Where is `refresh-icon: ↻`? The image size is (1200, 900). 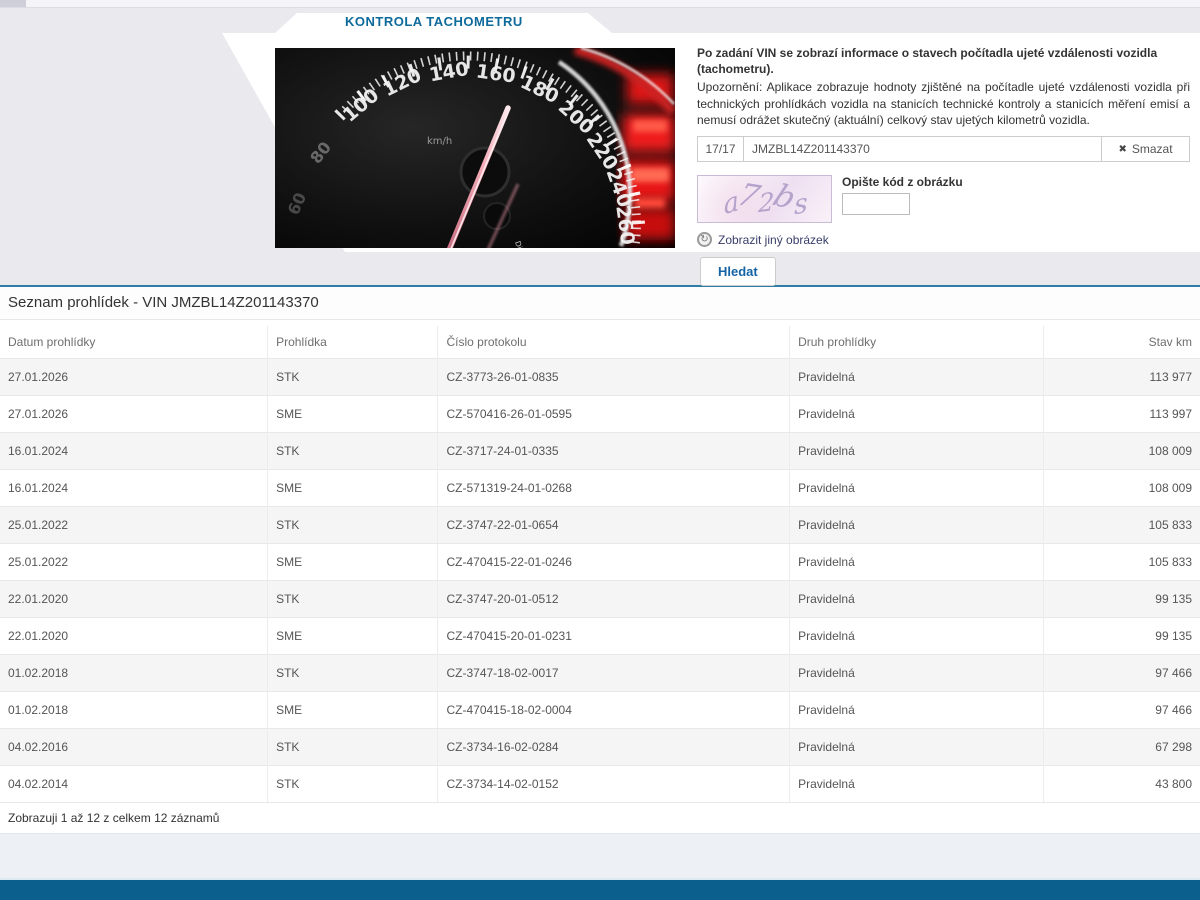
refresh-icon: ↻ is located at coordinates (704, 240).